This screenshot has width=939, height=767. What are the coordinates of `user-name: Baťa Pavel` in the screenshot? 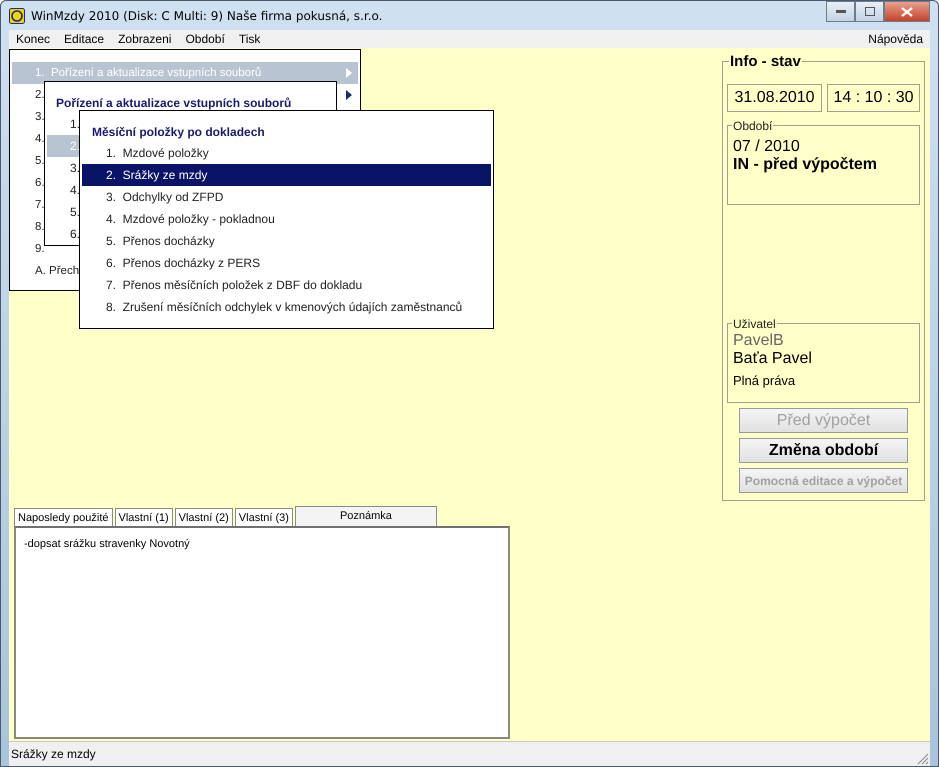 It's located at (772, 358).